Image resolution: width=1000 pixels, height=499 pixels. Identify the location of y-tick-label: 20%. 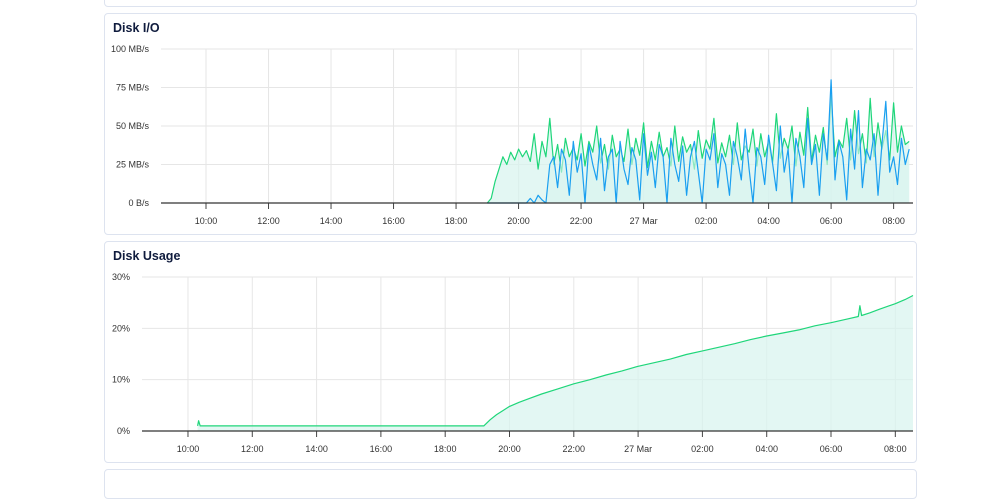
(121, 328).